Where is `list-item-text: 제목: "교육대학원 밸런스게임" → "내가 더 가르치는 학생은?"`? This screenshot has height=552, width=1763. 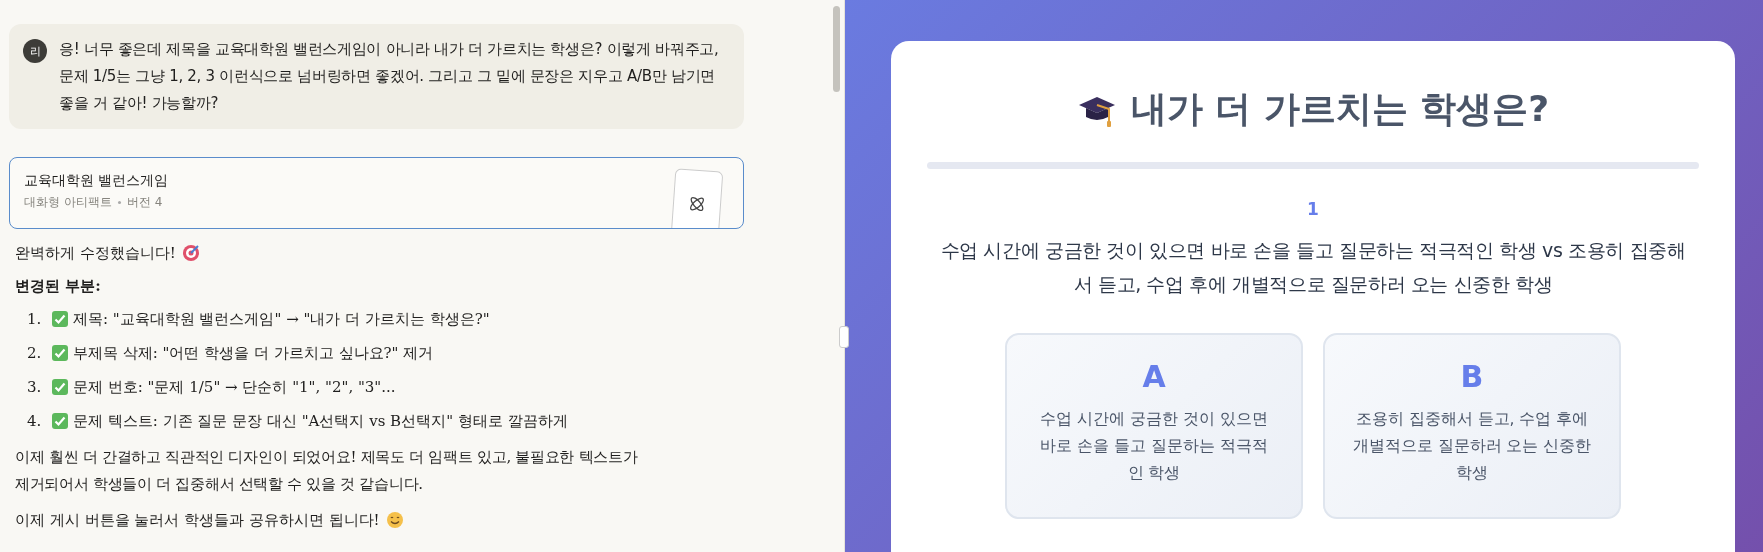 list-item-text: 제목: "교육대학원 밸런스게임" → "내가 더 가르치는 학생은?" is located at coordinates (281, 319).